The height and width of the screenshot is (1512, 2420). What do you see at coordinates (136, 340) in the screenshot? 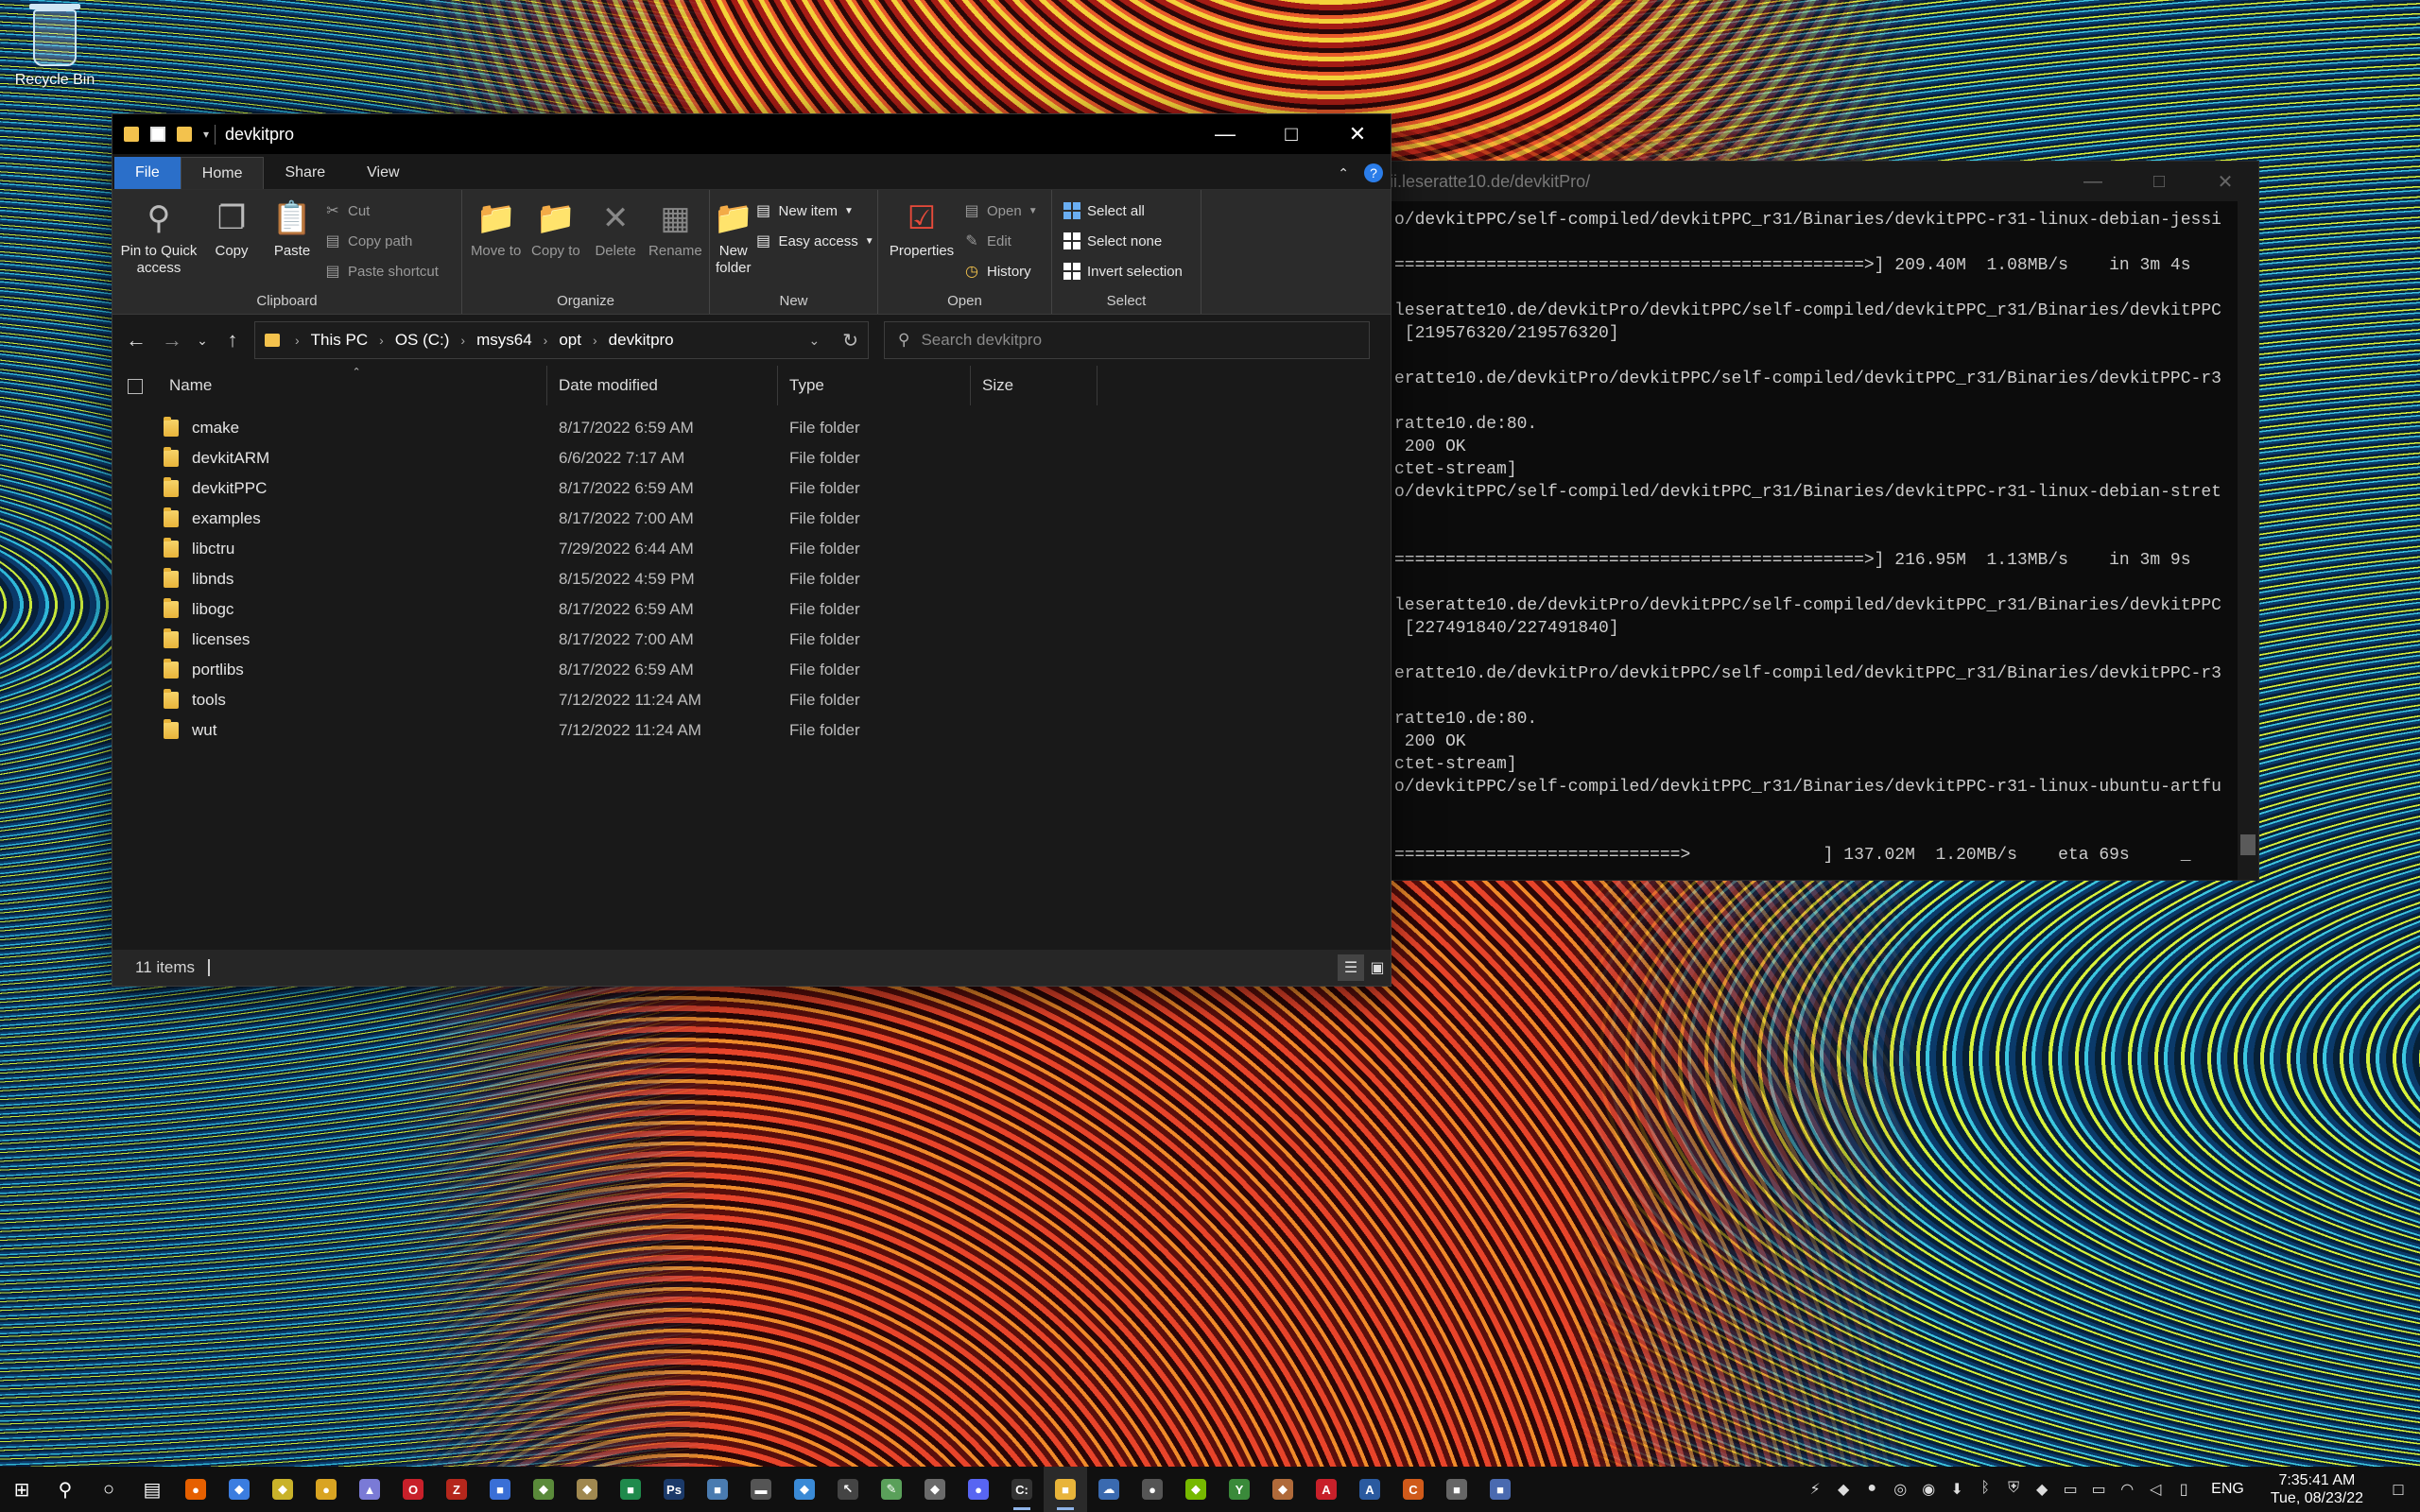
I see `back-icon: ←` at bounding box center [136, 340].